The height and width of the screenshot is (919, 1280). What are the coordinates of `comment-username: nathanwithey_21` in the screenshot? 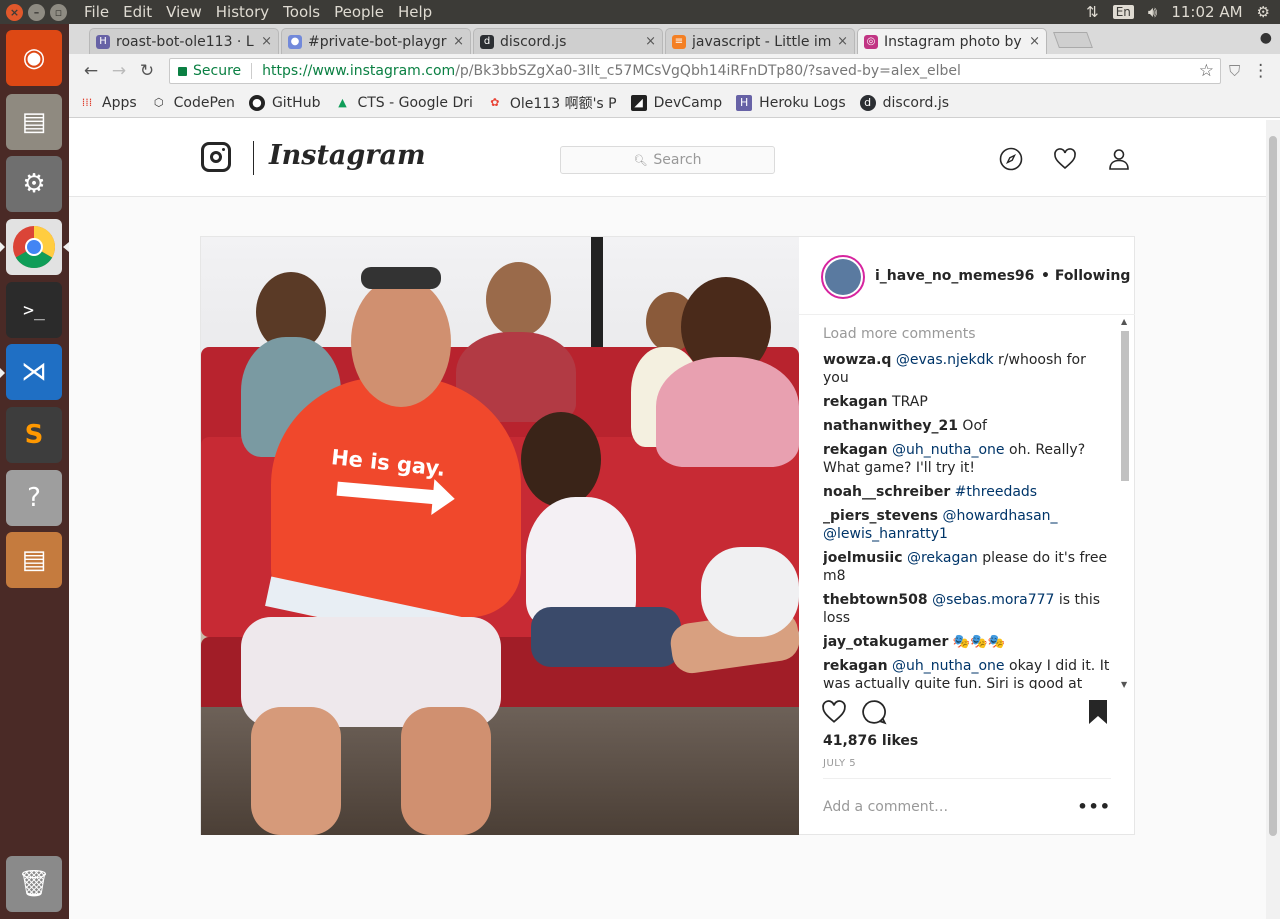 It's located at (890, 426).